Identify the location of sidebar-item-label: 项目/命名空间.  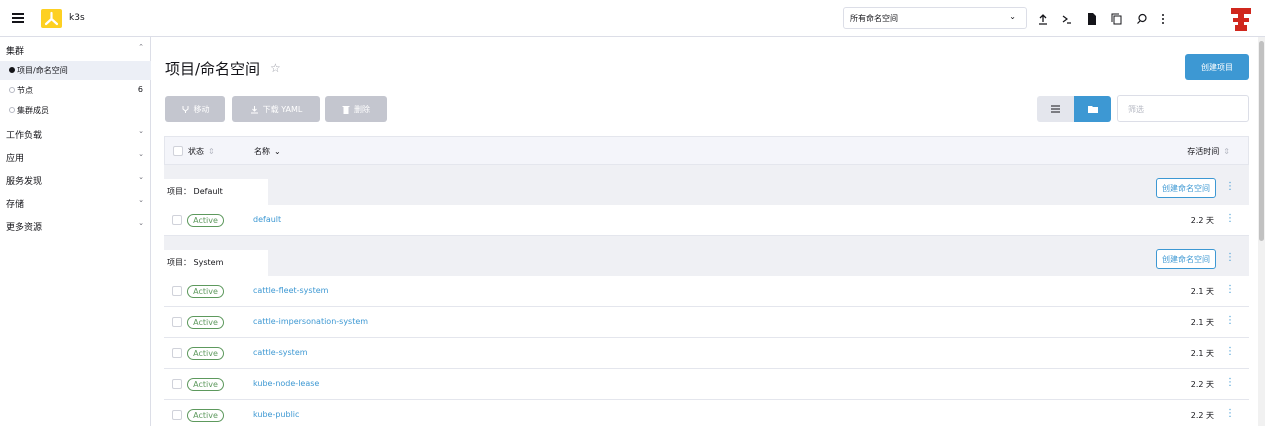
(42, 70).